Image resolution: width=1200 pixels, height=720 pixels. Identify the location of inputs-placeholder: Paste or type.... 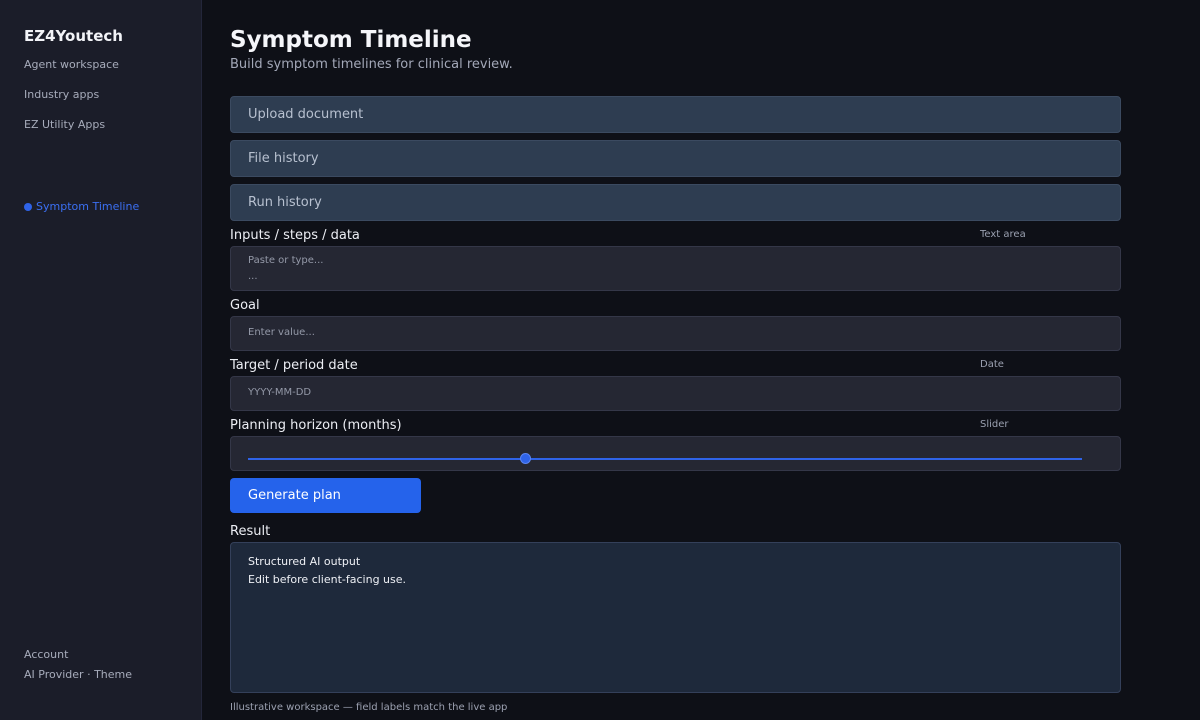
(286, 260).